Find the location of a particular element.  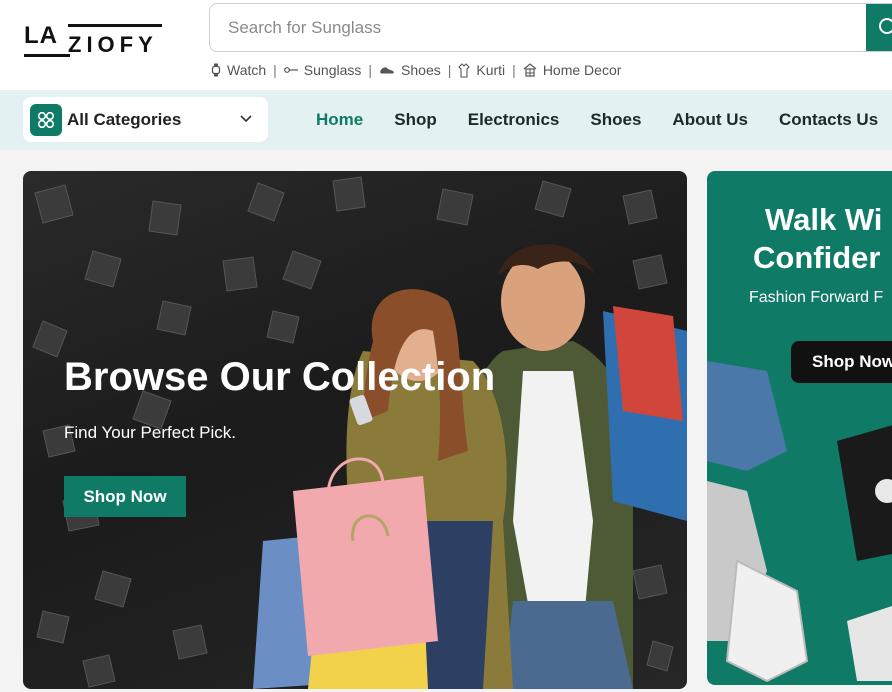

watch-icon is located at coordinates (216, 70).